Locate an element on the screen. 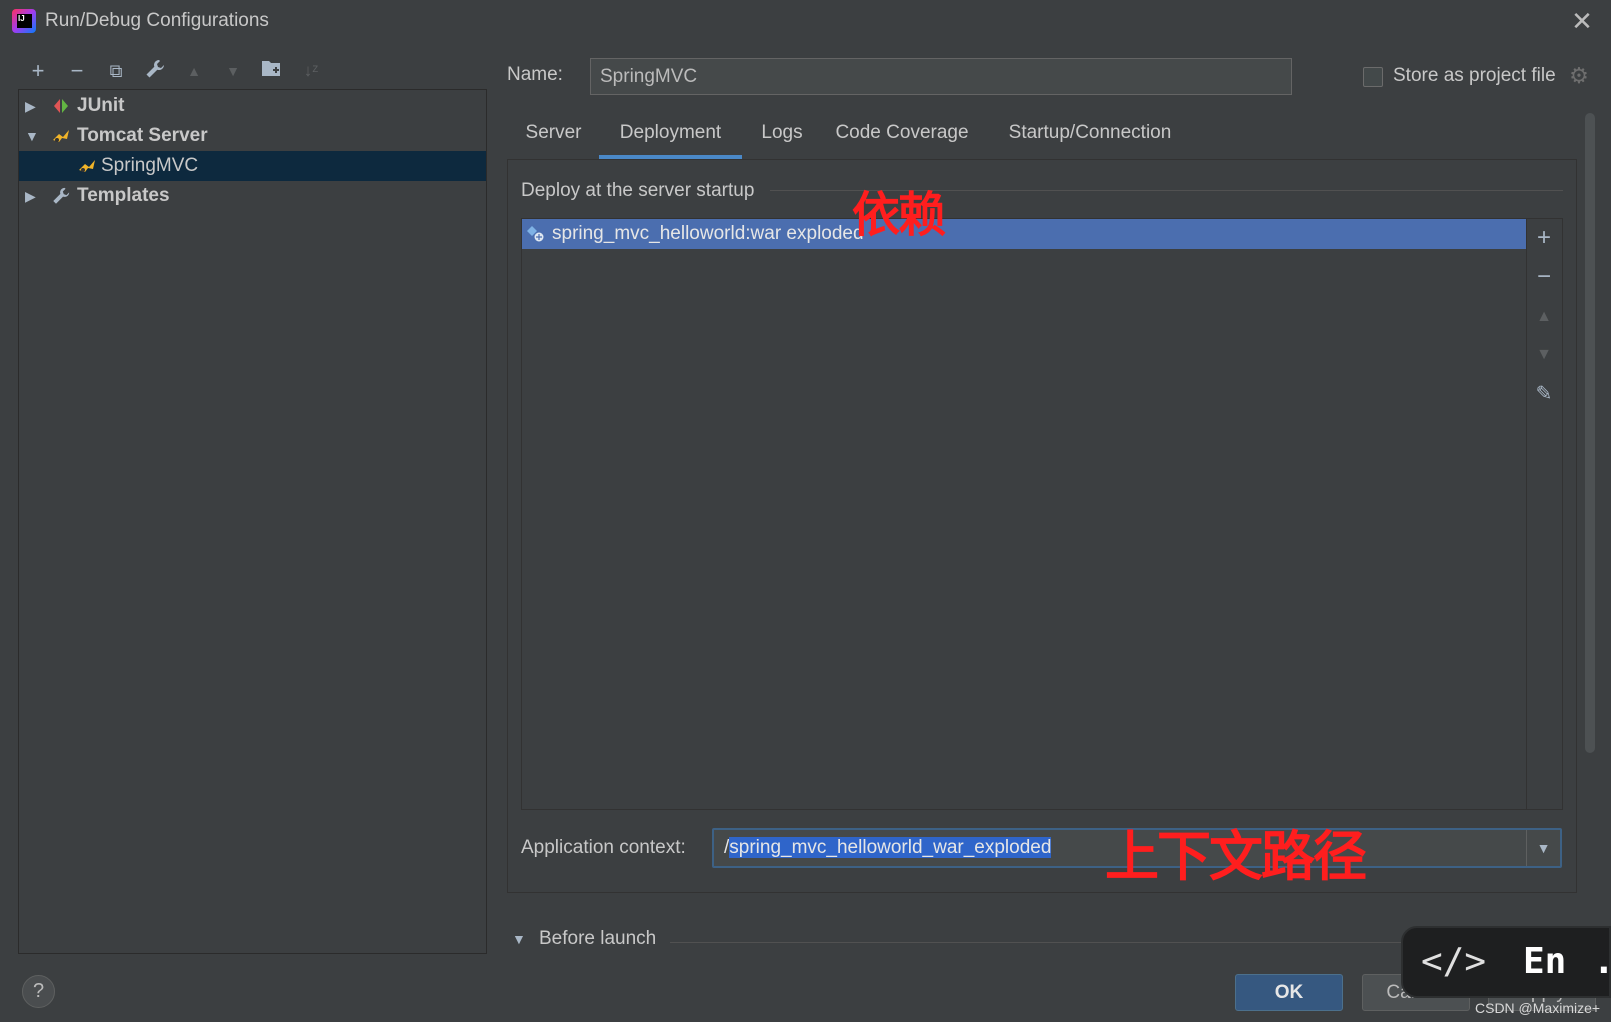 The width and height of the screenshot is (1611, 1022). store-as-project-file-checkbox is located at coordinates (1373, 77).